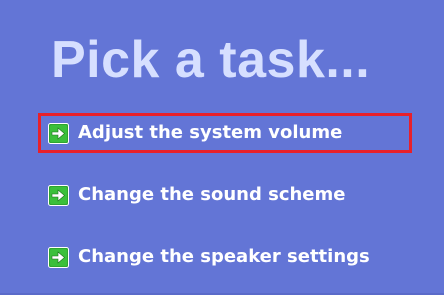 Image resolution: width=444 pixels, height=295 pixels. Describe the element at coordinates (212, 194) in the screenshot. I see `task-label: Change the sound scheme` at that location.